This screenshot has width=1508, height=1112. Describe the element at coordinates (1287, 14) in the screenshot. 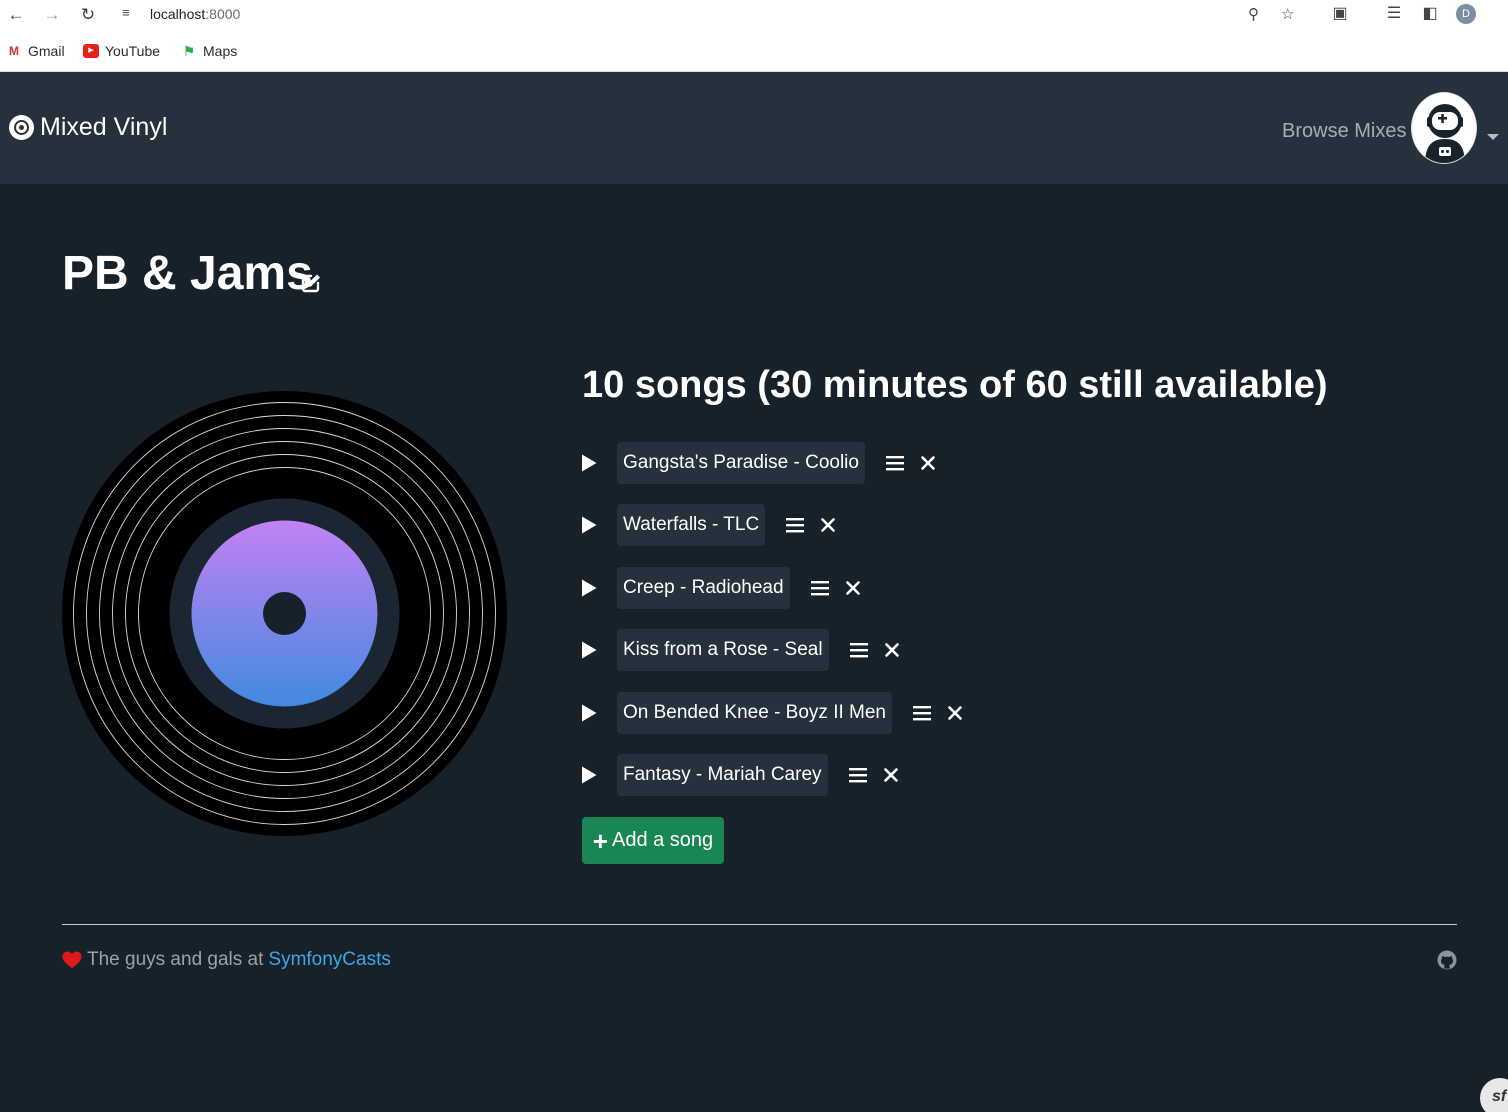

I see `bookmark-star-icon: ☆` at that location.